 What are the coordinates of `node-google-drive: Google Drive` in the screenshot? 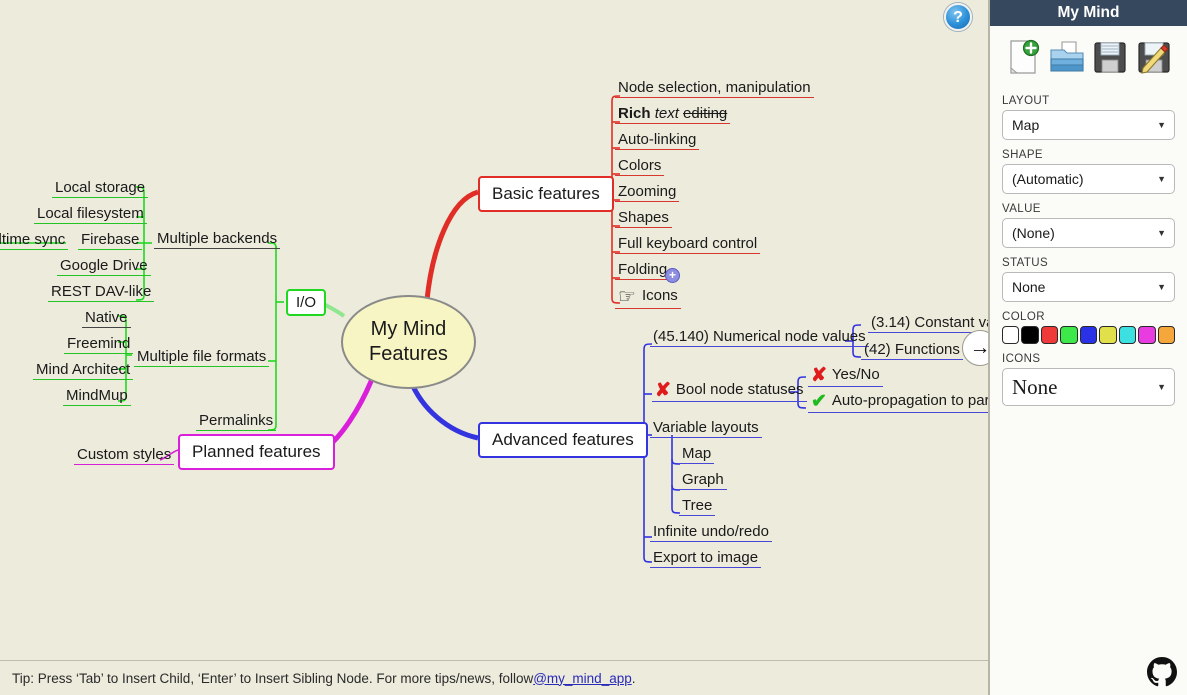 It's located at (104, 266).